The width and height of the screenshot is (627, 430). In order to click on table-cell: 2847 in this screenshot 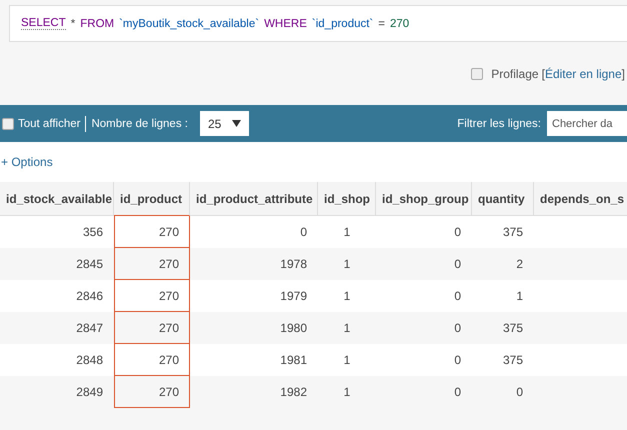, I will do `click(57, 328)`.